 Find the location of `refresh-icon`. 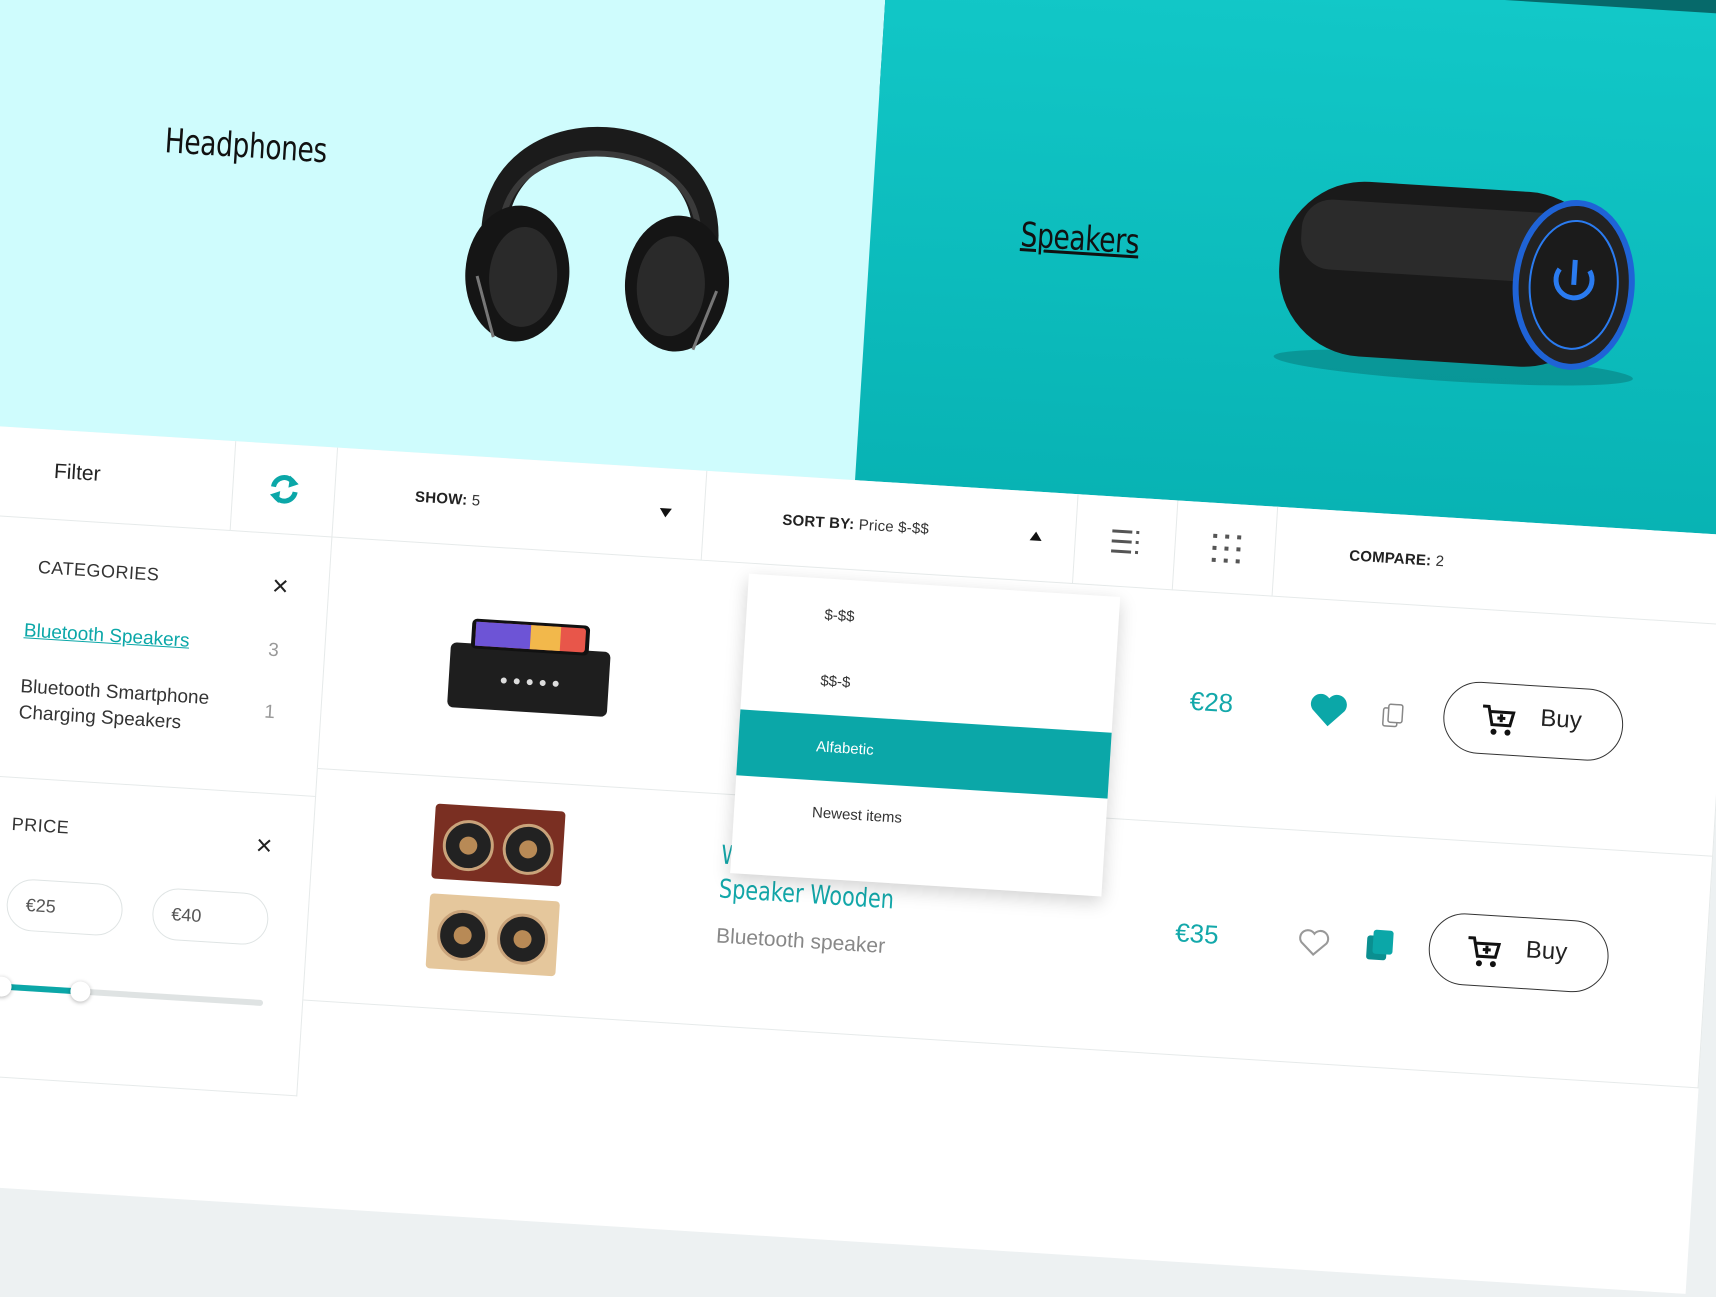

refresh-icon is located at coordinates (284, 489).